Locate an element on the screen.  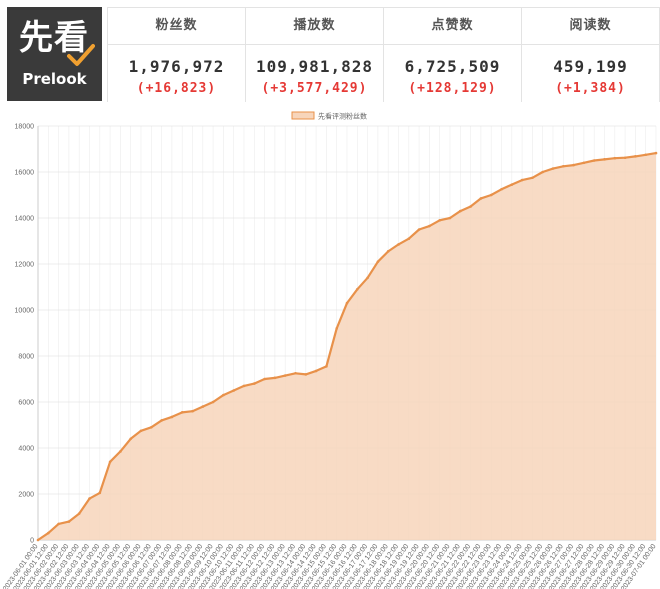
y-tick-label: 12000 is located at coordinates (25, 265).